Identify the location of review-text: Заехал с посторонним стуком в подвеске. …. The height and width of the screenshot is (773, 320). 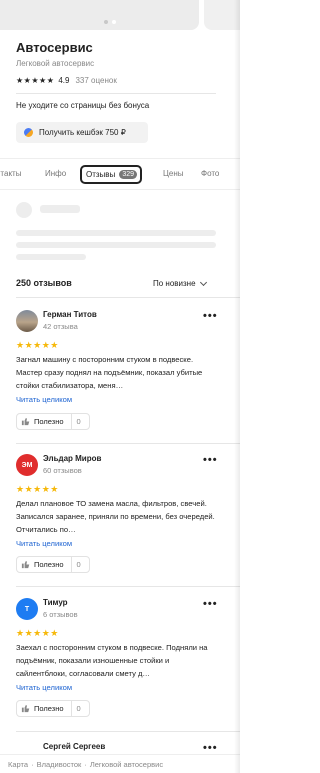
(112, 660).